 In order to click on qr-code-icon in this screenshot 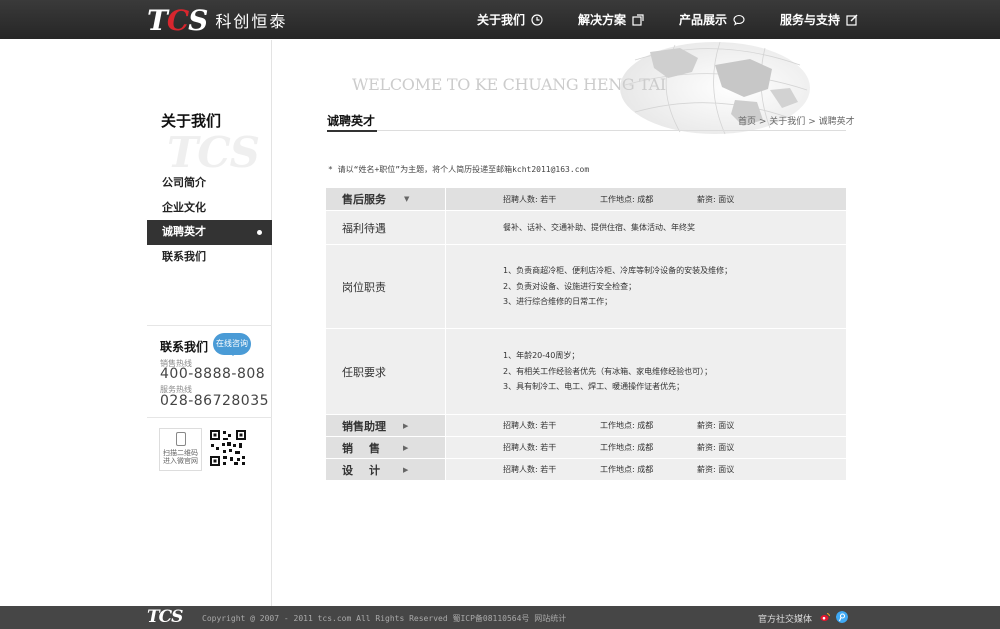, I will do `click(228, 448)`.